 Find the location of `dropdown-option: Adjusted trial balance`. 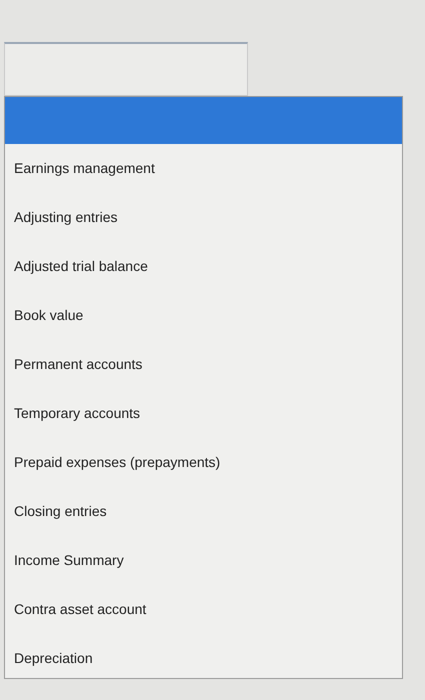

dropdown-option: Adjusted trial balance is located at coordinates (203, 266).